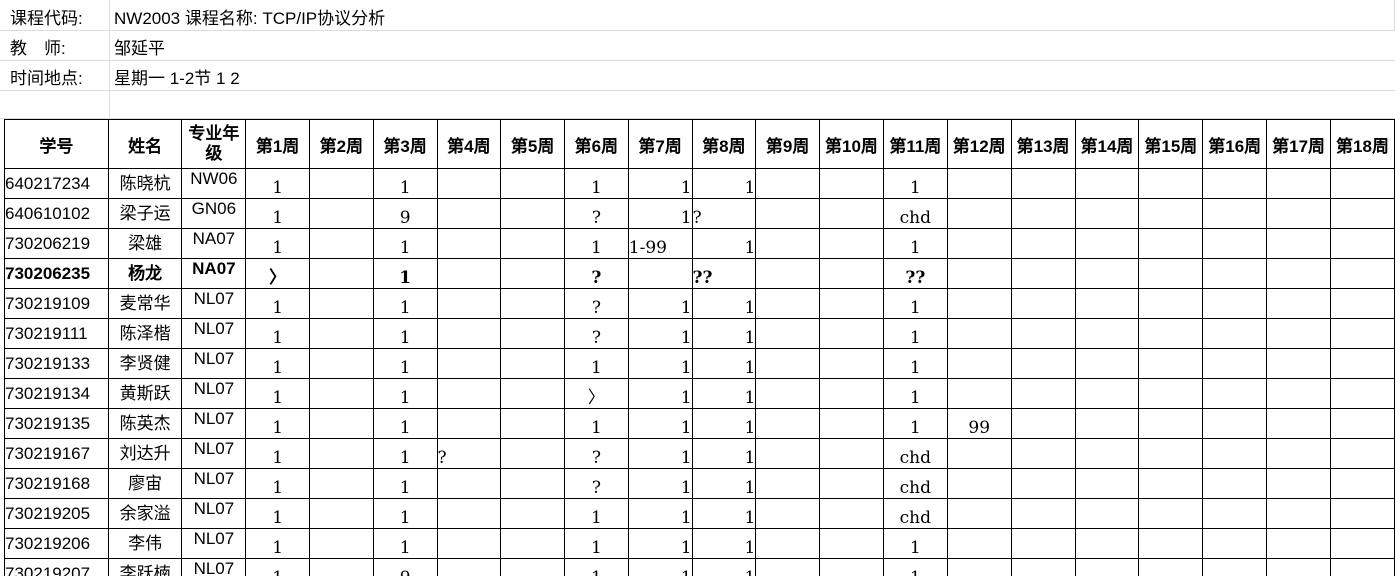  What do you see at coordinates (145, 273) in the screenshot?
I see `student-name-cell: 杨龙` at bounding box center [145, 273].